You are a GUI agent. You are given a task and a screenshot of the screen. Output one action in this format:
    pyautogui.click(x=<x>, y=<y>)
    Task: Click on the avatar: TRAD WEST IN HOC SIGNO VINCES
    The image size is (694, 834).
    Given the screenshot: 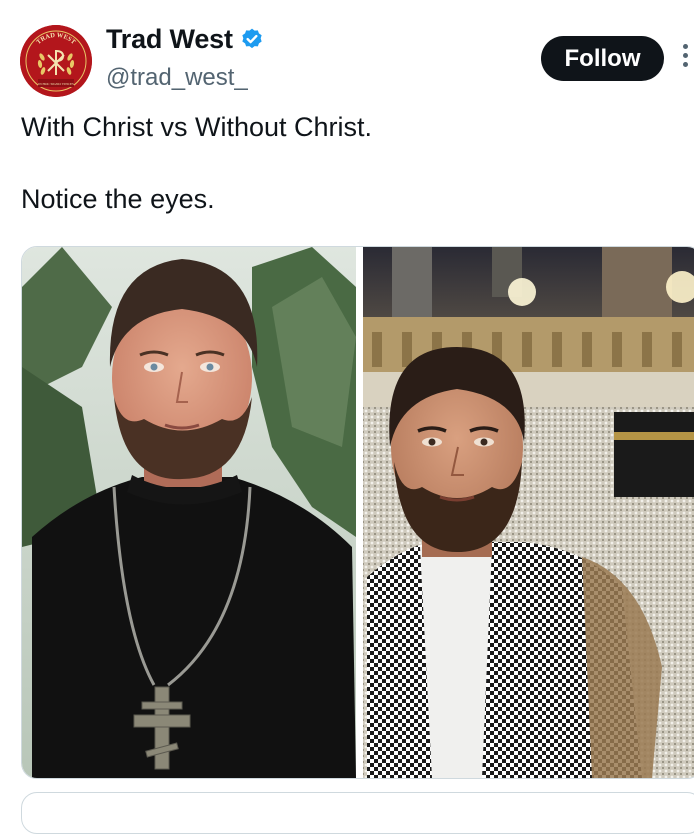 What is the action you would take?
    pyautogui.click(x=56, y=61)
    